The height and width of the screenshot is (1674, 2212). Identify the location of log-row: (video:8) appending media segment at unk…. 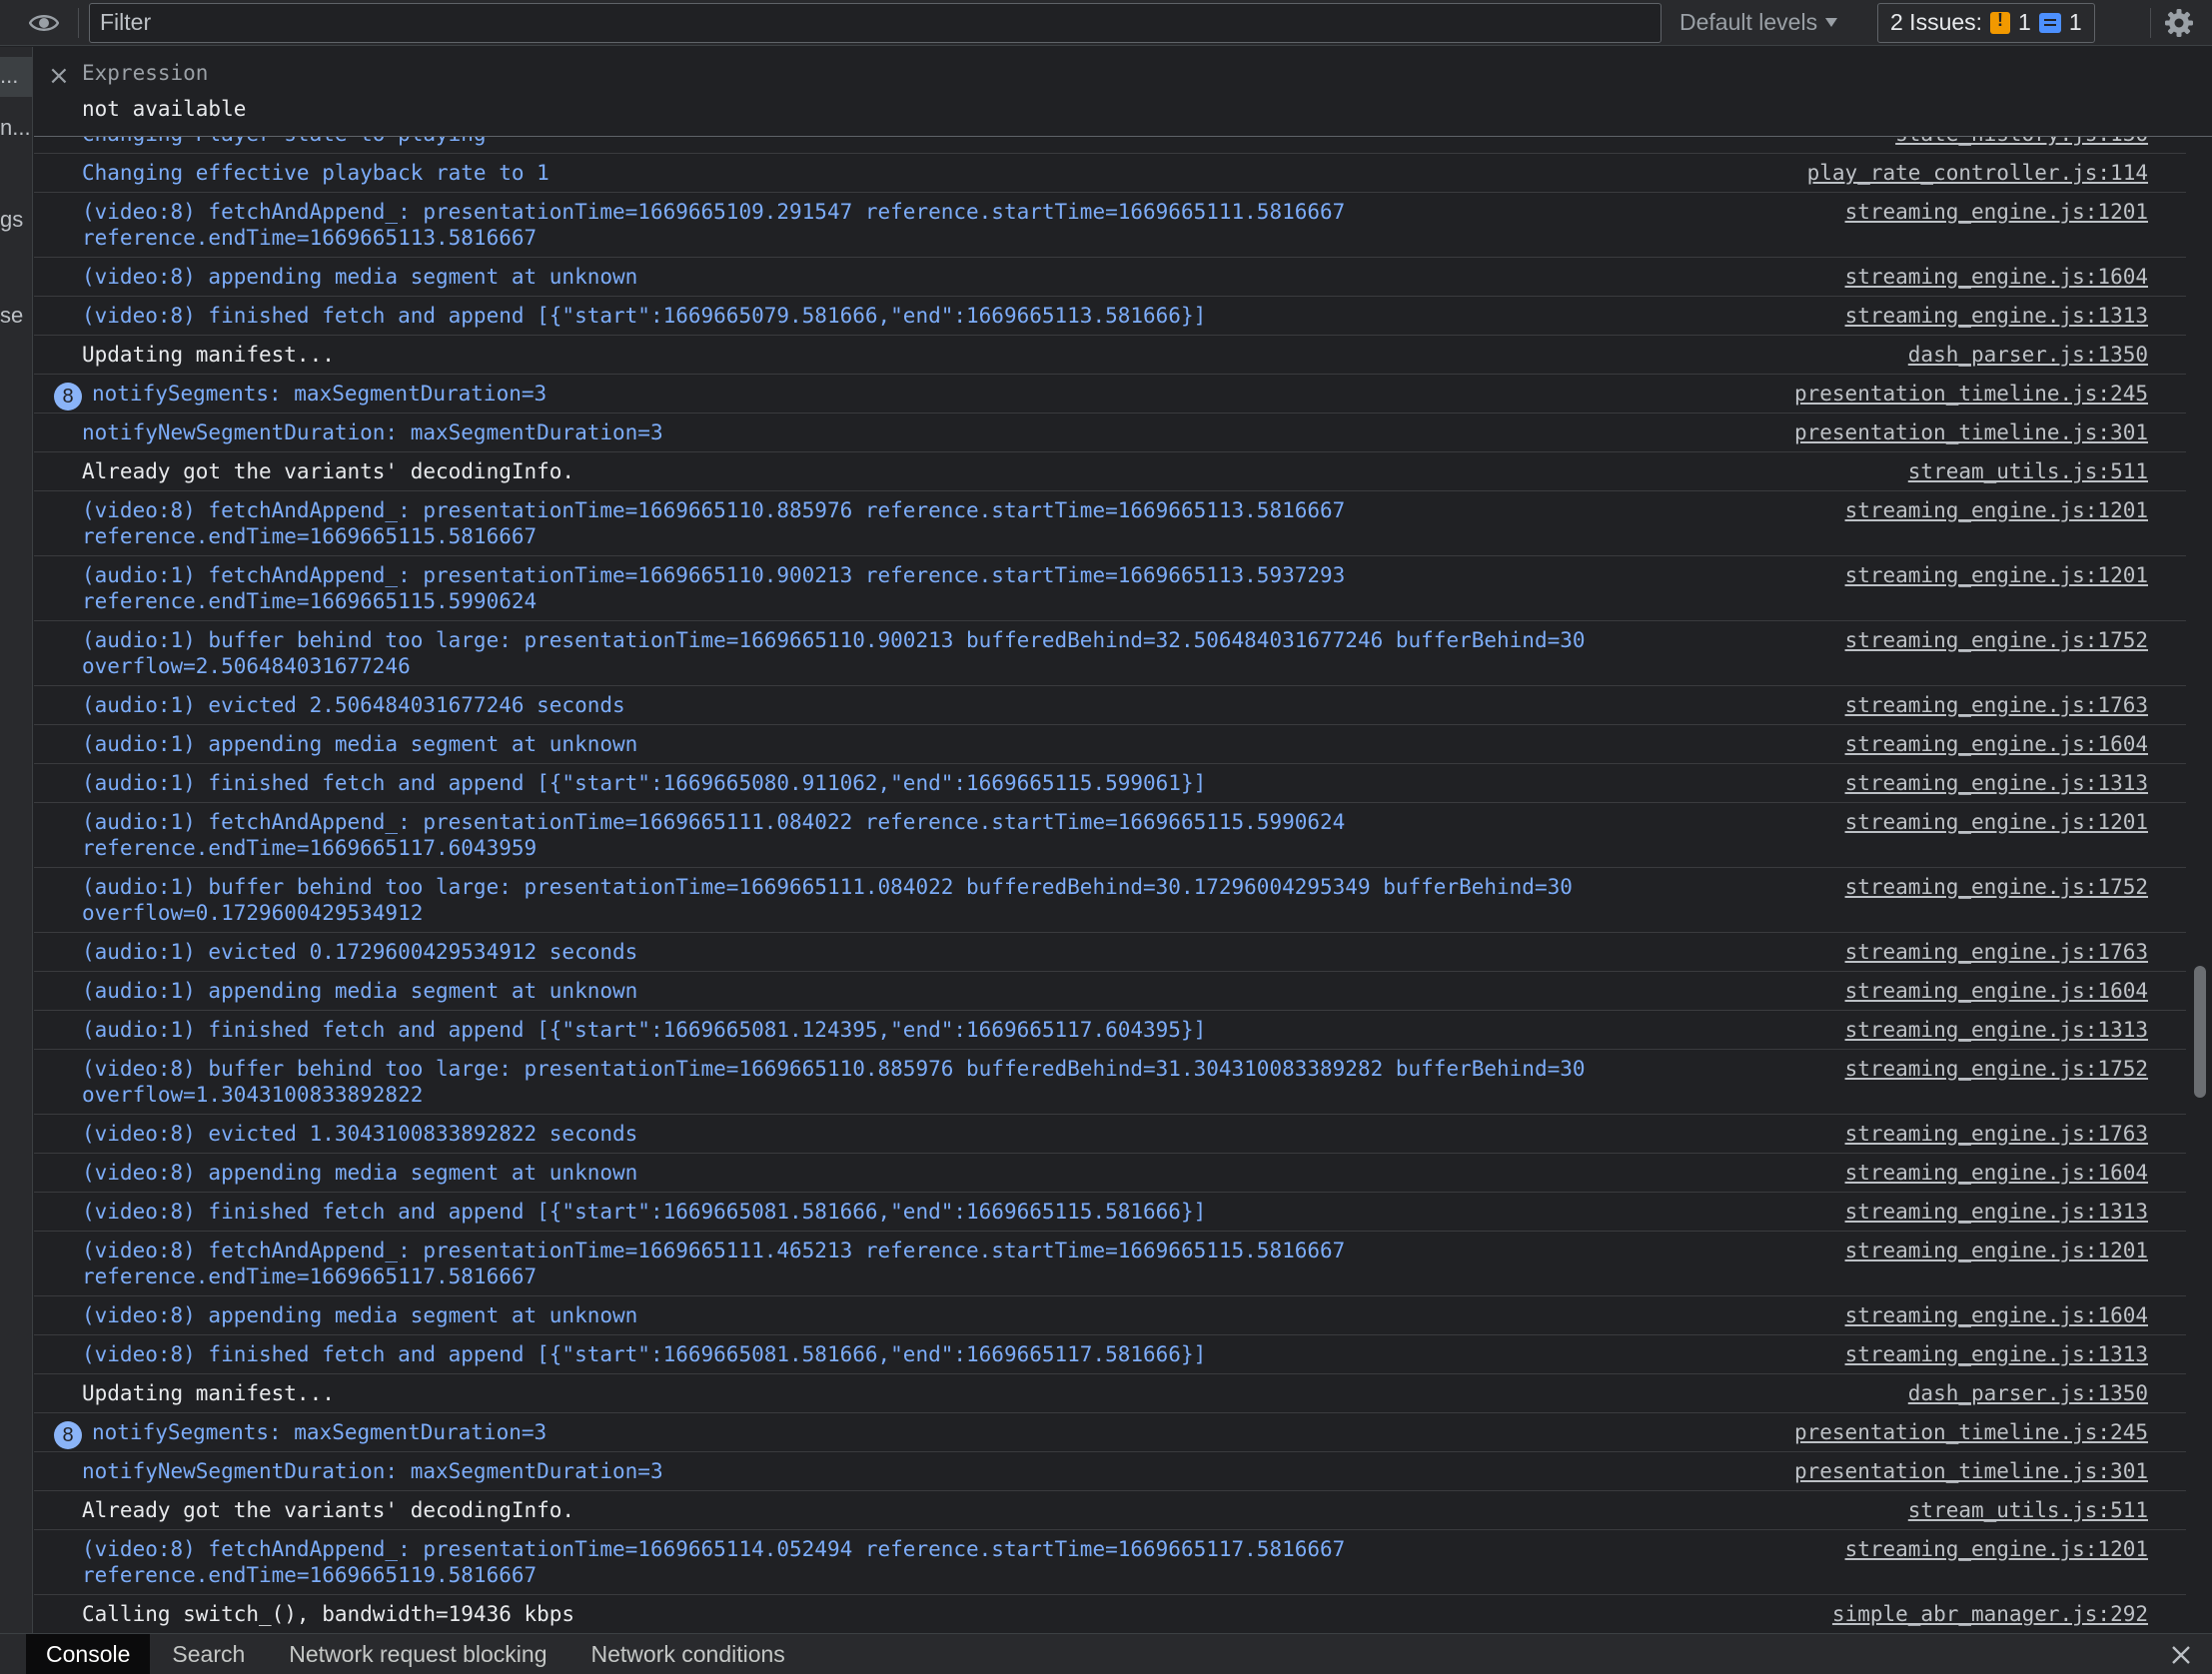
(1110, 277).